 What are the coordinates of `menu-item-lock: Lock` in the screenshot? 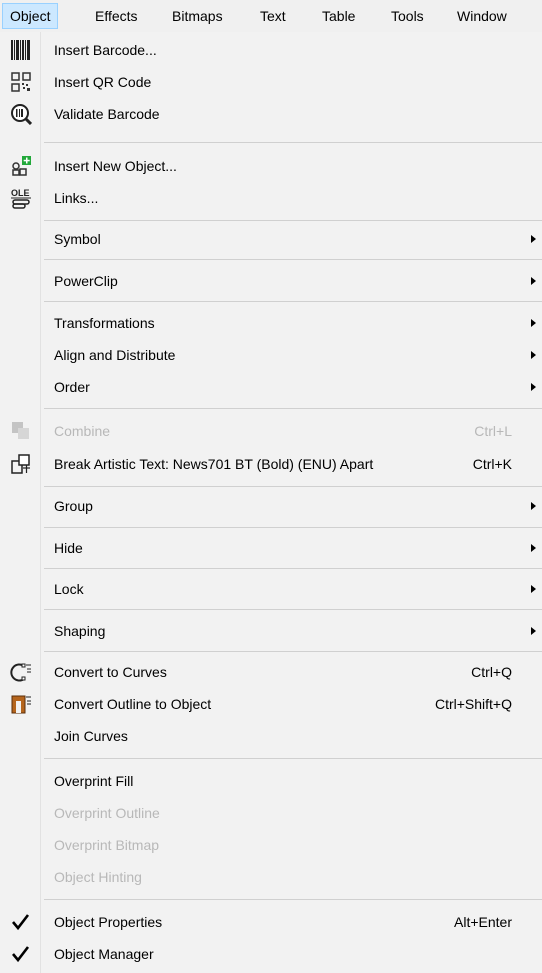 It's located at (271, 589).